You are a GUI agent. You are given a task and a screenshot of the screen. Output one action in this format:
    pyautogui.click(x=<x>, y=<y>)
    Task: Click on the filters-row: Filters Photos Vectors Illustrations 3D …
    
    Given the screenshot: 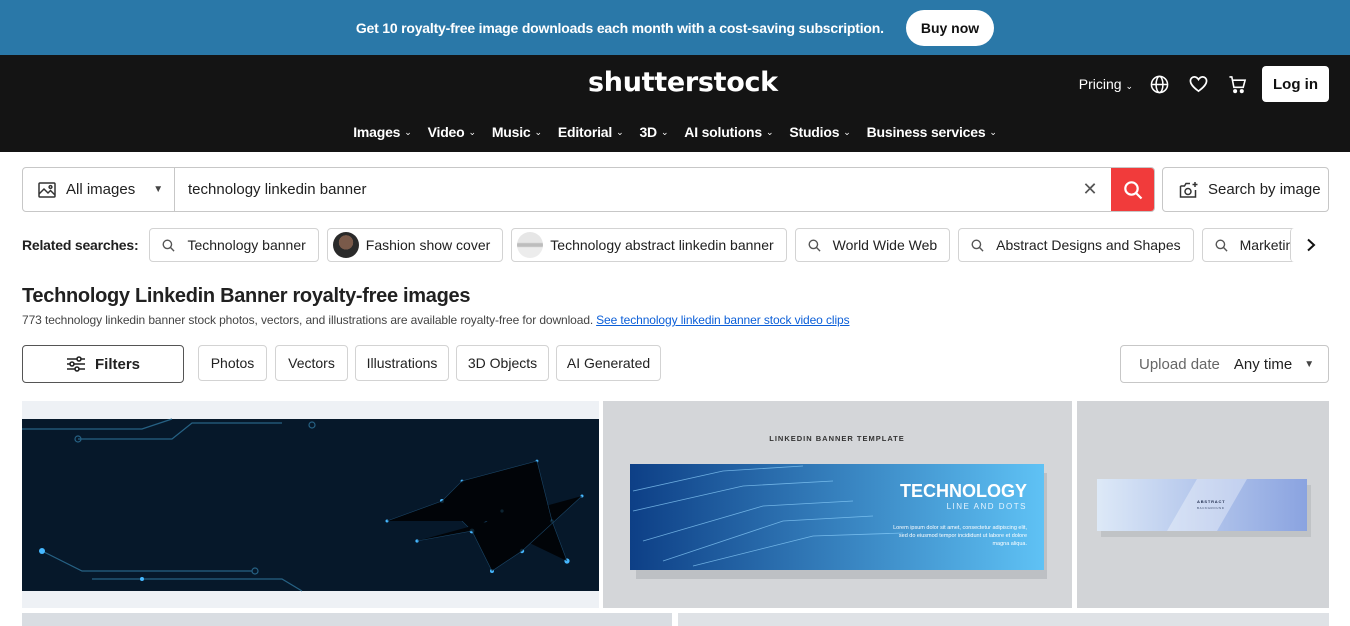 What is the action you would take?
    pyautogui.click(x=675, y=364)
    